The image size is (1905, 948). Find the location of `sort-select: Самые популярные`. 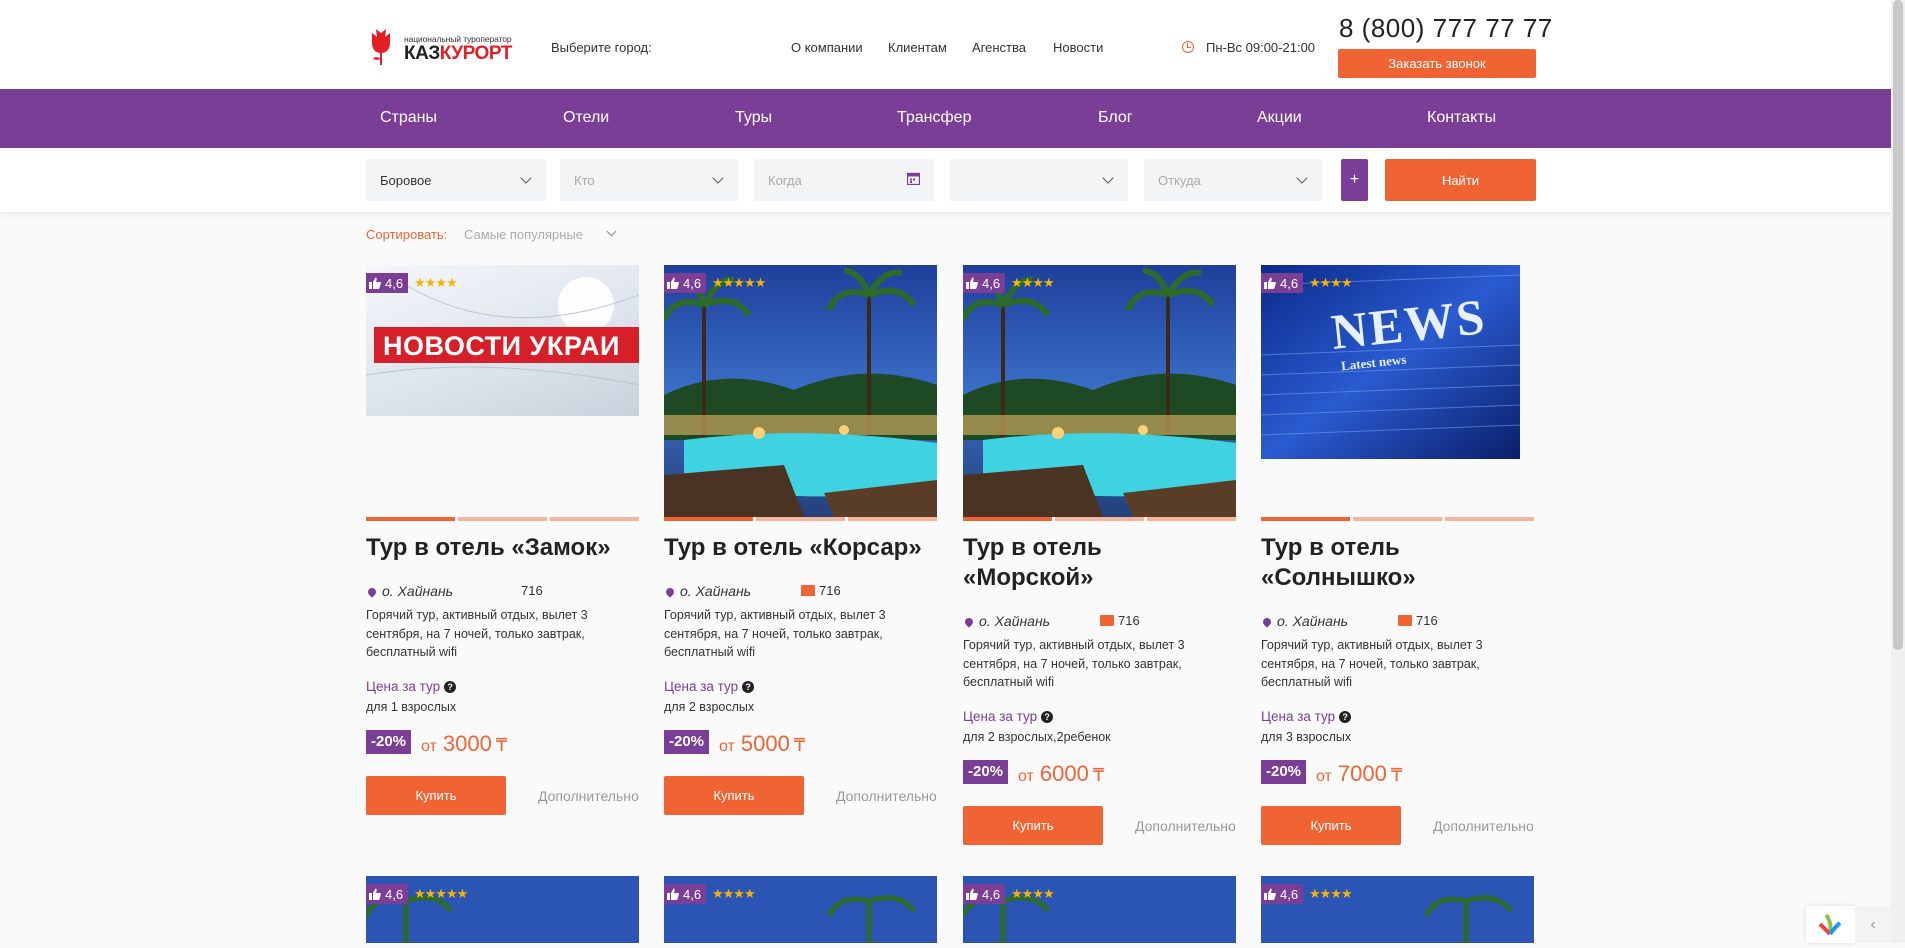

sort-select: Самые популярные is located at coordinates (523, 234).